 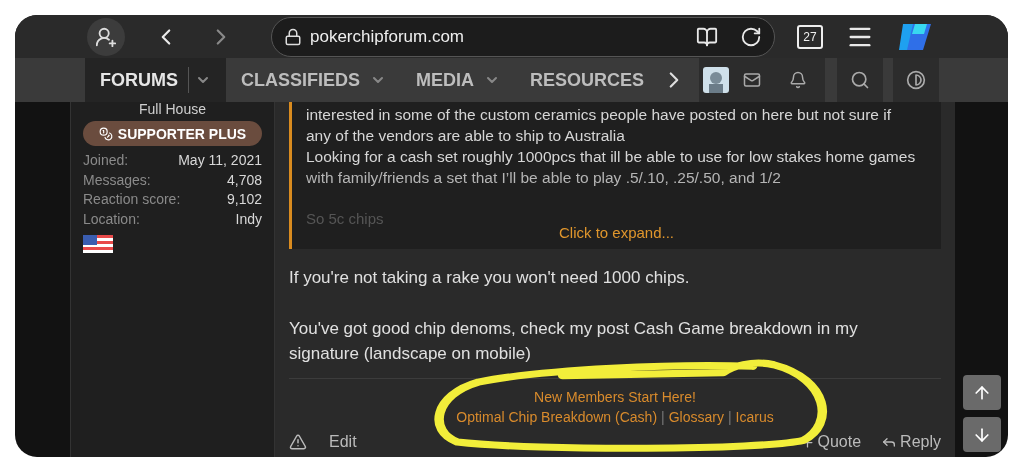 I want to click on message-text: You've got good chip denoms, check my post Cash Game breakdown in my signature (landscape on mobile), so click(x=574, y=341).